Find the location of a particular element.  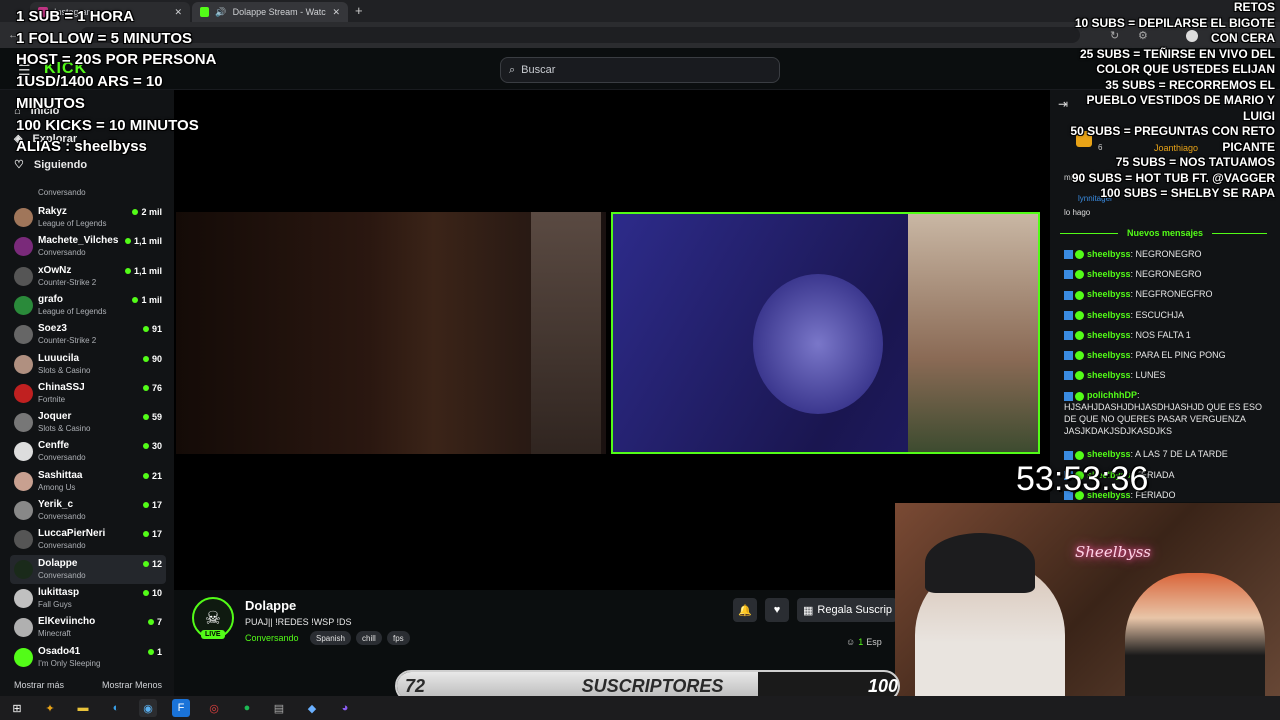

calculator-icon: ▤ is located at coordinates (279, 708).